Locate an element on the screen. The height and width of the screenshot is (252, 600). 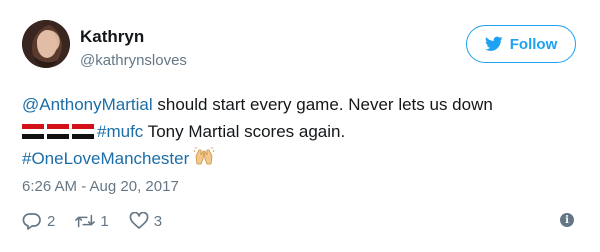
avatar-hair is located at coordinates (46, 44).